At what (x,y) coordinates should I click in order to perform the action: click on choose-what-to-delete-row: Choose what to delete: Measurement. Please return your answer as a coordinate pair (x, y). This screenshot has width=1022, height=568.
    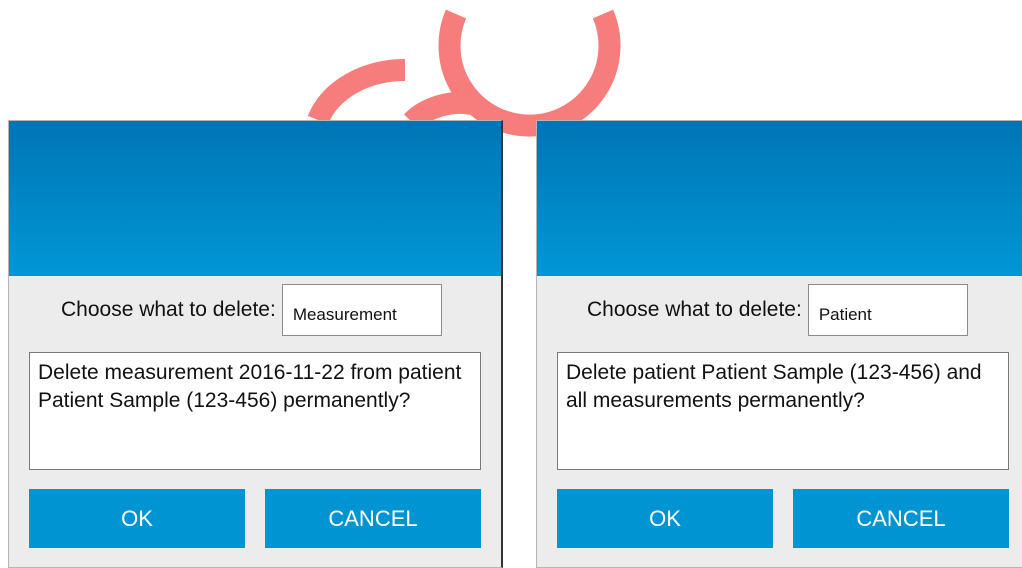
    Looking at the image, I should click on (251, 310).